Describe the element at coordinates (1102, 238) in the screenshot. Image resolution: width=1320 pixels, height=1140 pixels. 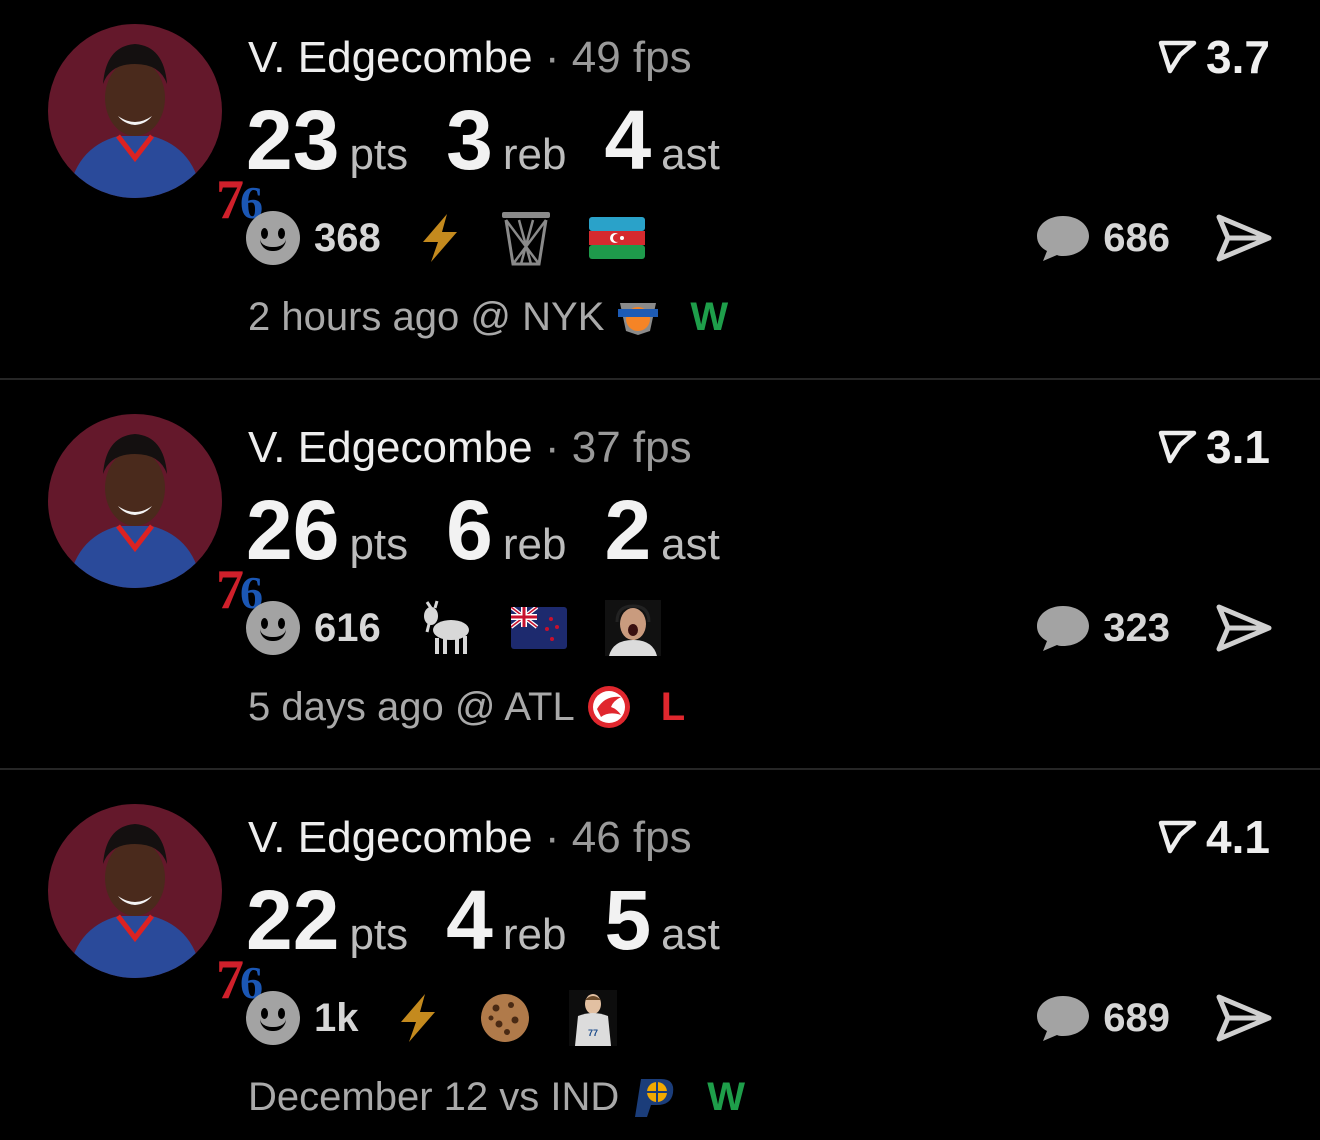
I see `comments-button: 686` at that location.